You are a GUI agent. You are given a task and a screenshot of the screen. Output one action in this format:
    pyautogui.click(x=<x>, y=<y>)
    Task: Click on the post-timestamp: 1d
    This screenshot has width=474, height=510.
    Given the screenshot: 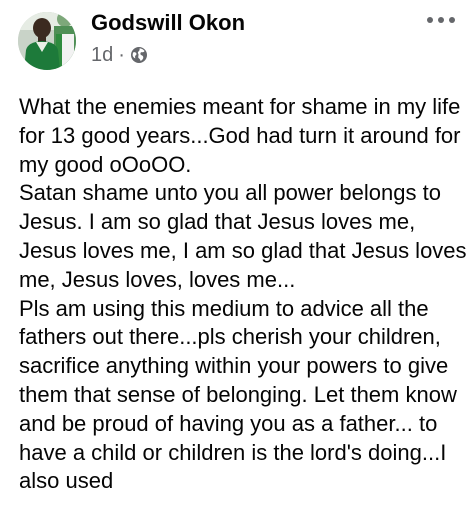 What is the action you would take?
    pyautogui.click(x=102, y=55)
    